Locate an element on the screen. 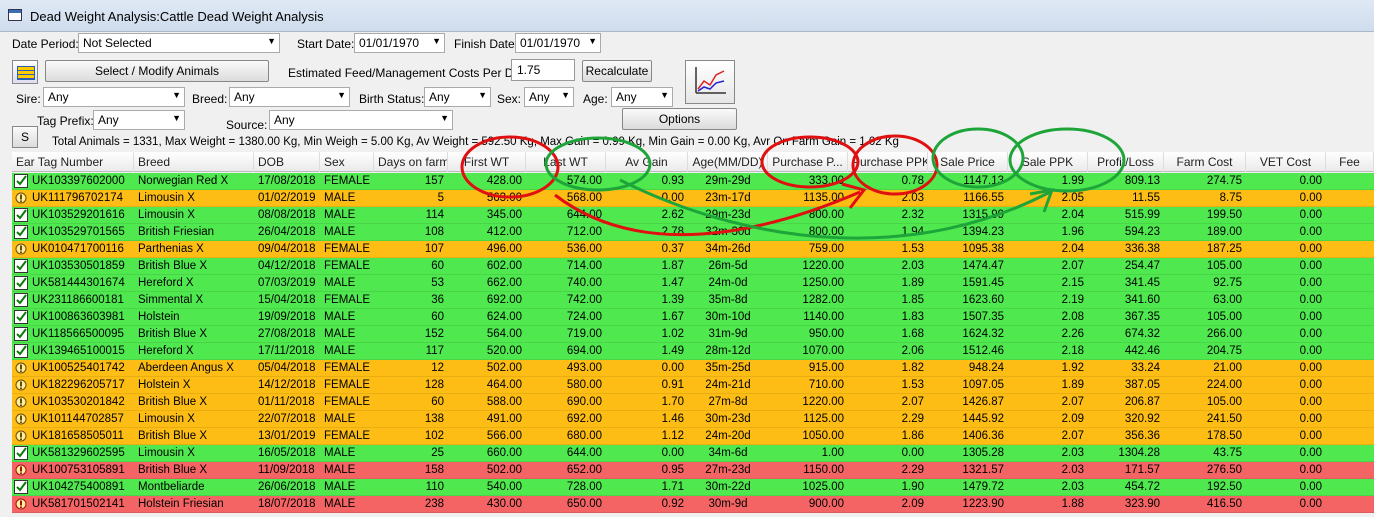  column-header: Fee is located at coordinates (1350, 162).